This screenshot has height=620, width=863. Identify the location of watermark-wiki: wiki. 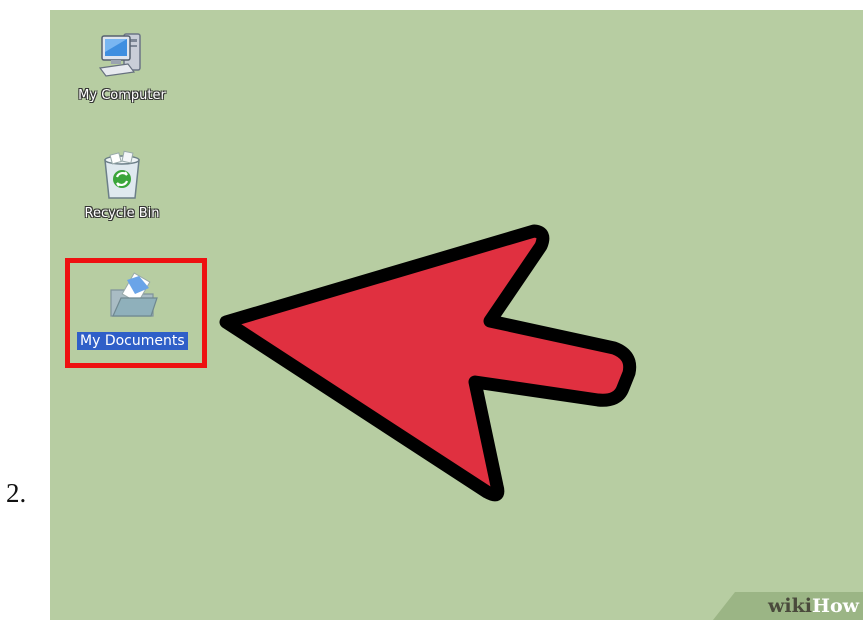
(790, 606).